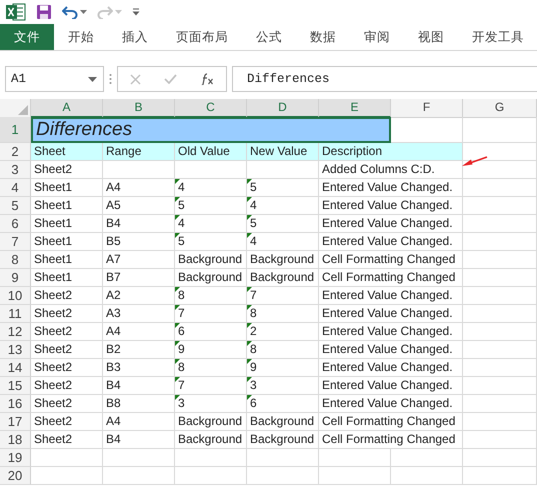 The width and height of the screenshot is (537, 486). What do you see at coordinates (15, 152) in the screenshot?
I see `row-header: 2` at bounding box center [15, 152].